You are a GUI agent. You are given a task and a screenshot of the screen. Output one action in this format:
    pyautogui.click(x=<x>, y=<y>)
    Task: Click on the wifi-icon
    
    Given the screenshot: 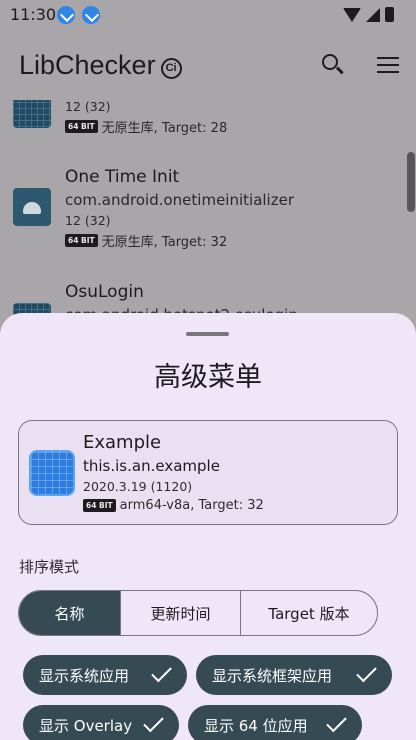 What is the action you would take?
    pyautogui.click(x=352, y=14)
    